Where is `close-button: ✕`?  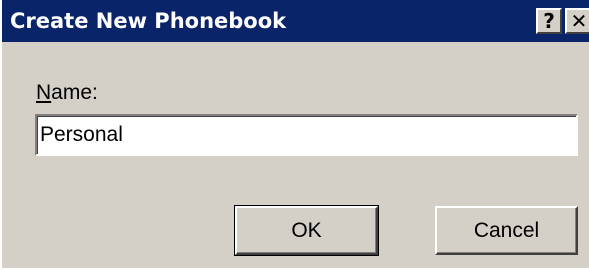
close-button: ✕ is located at coordinates (577, 21).